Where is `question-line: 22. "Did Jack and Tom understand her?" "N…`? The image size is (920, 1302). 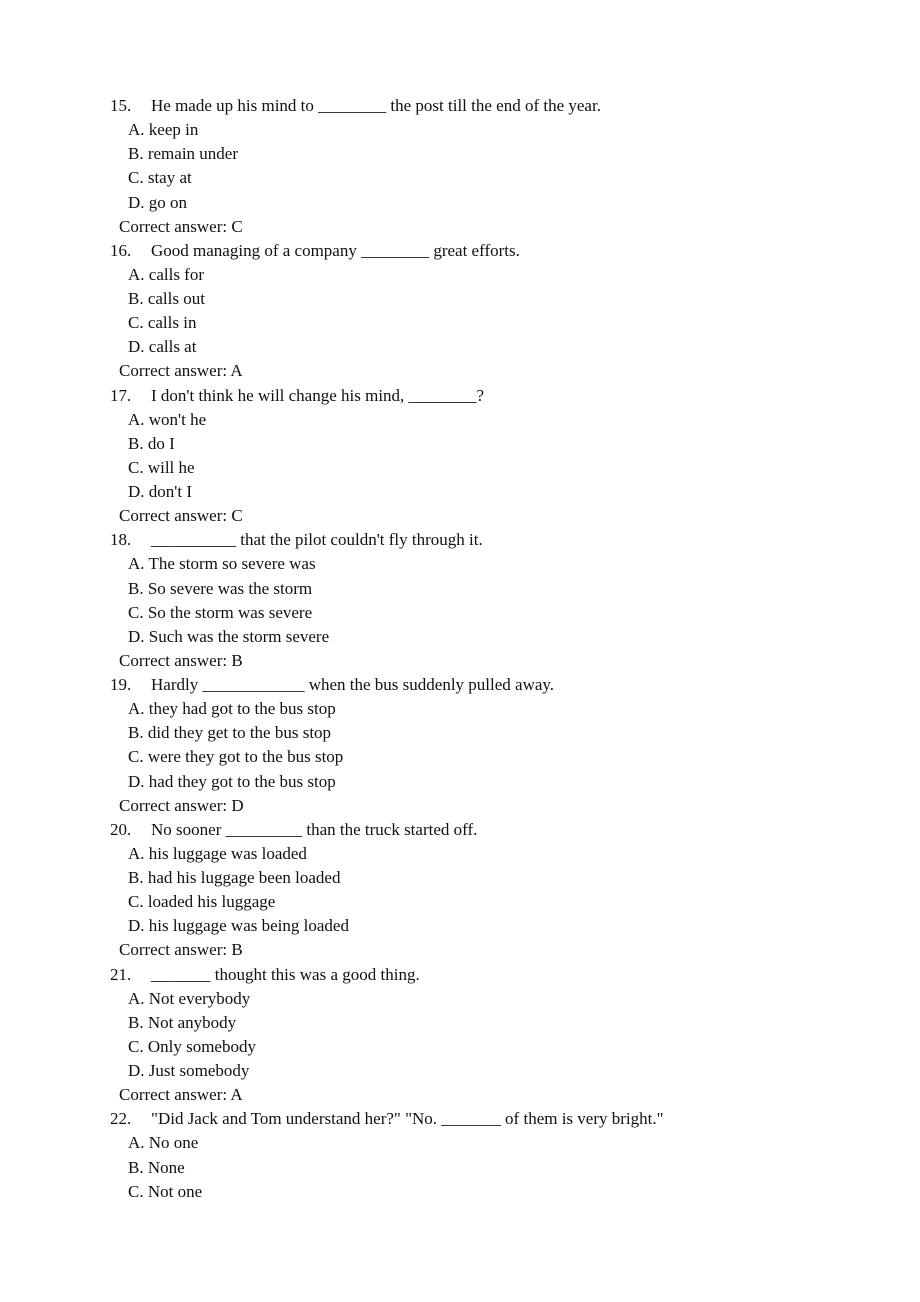 question-line: 22. "Did Jack and Tom understand her?" "N… is located at coordinates (460, 1119).